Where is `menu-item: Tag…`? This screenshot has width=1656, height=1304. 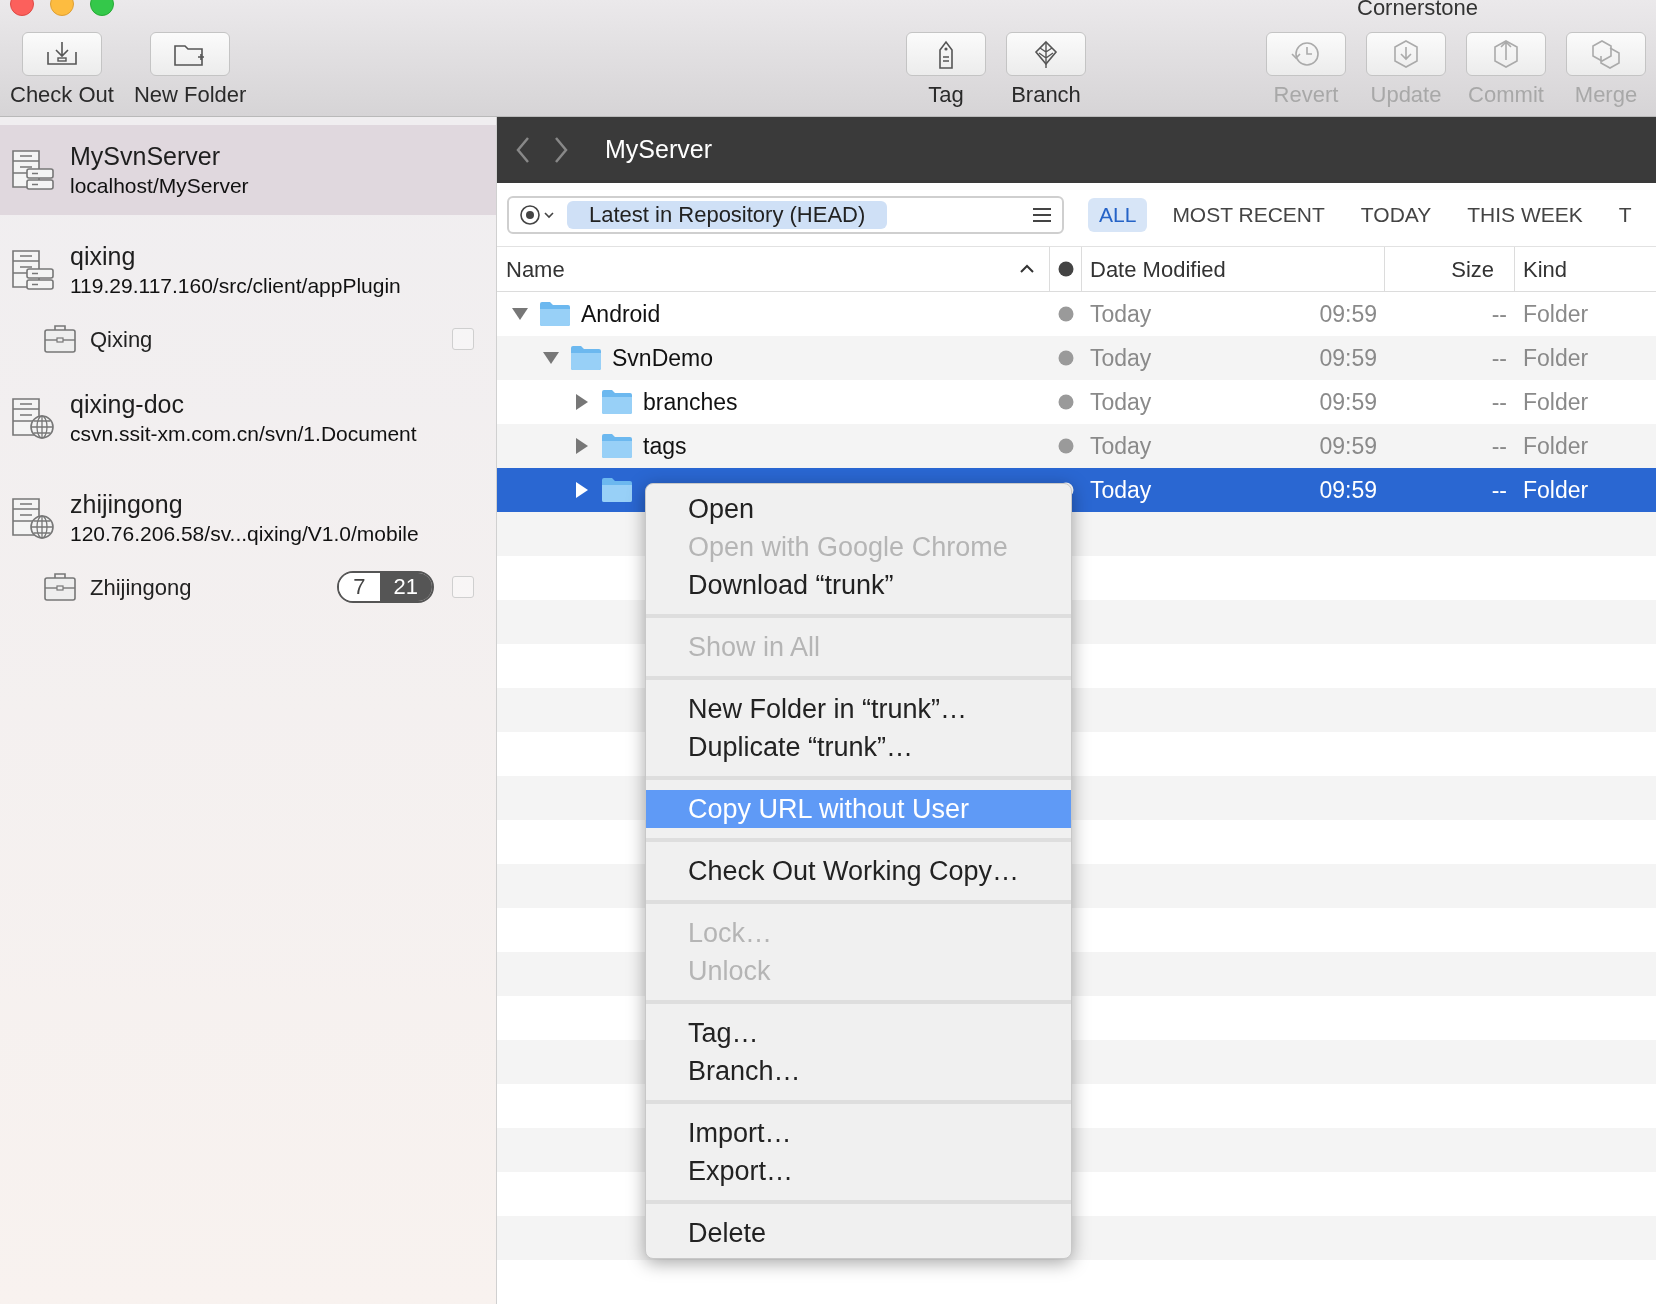
menu-item: Tag… is located at coordinates (858, 1033).